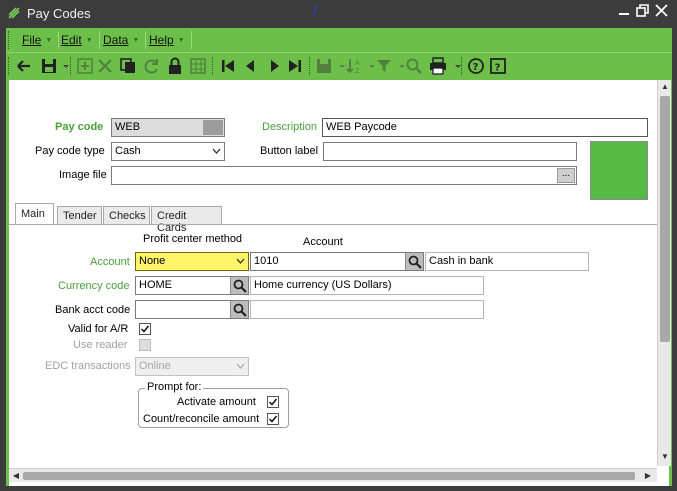 The height and width of the screenshot is (491, 677). I want to click on button-label-field, so click(450, 151).